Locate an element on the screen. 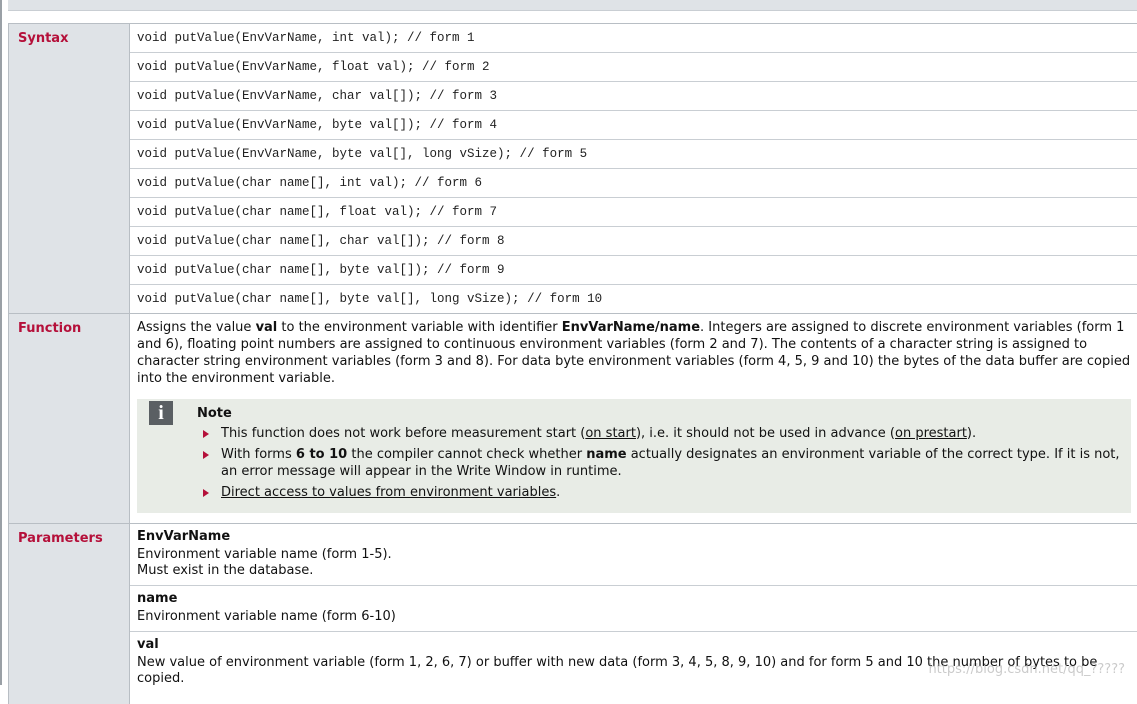 The height and width of the screenshot is (704, 1137). parameter-name: name is located at coordinates (157, 598).